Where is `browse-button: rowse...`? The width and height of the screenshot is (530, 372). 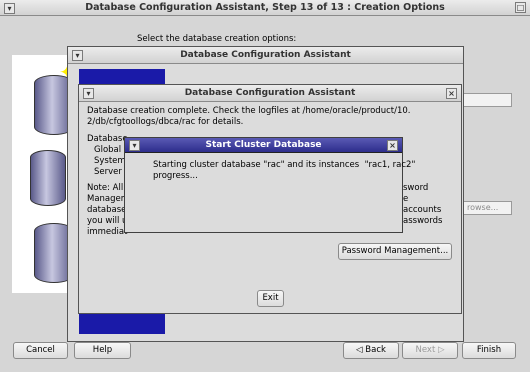
browse-button: rowse... is located at coordinates (487, 208).